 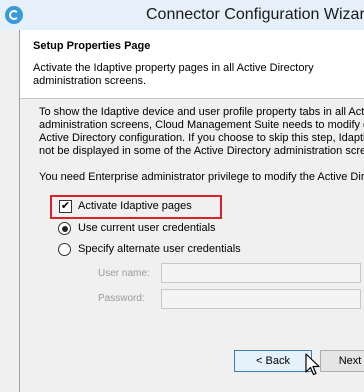 I want to click on password-label: Password:, so click(x=121, y=298).